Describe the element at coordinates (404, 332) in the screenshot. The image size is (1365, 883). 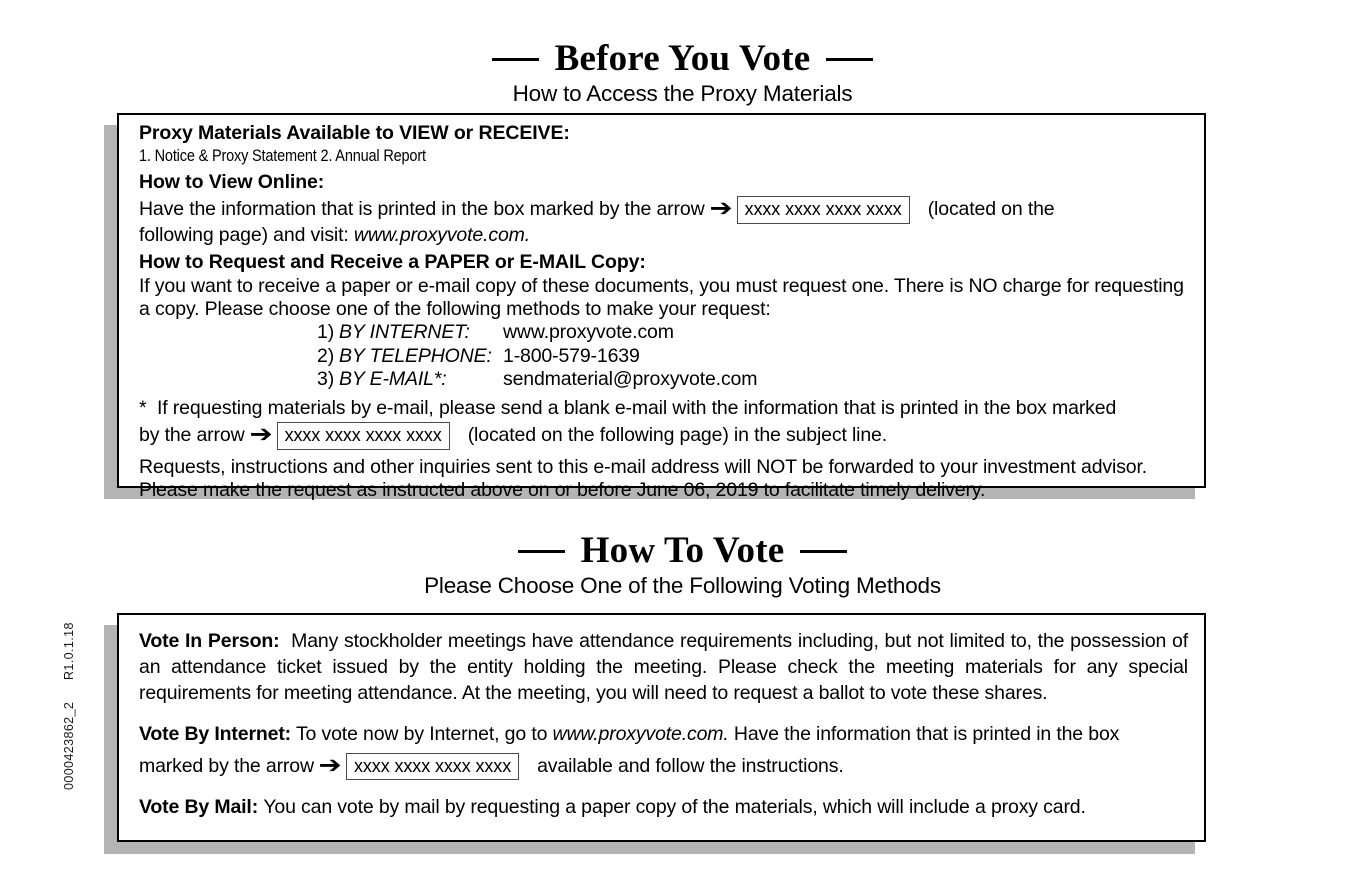
I see `method-1-label: BY INTERNET:` at that location.